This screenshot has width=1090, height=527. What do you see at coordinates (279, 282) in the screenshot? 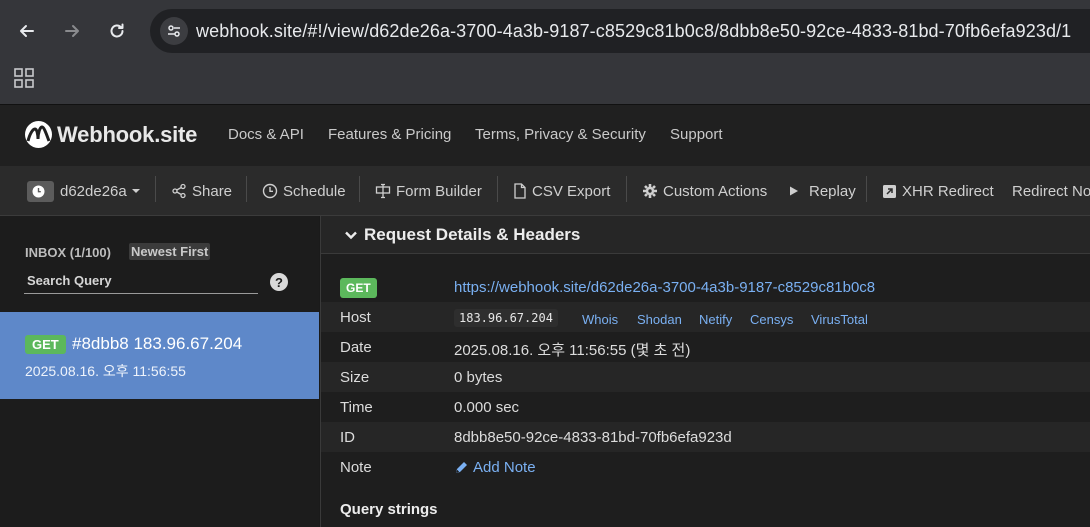
I see `help-icon: ?` at bounding box center [279, 282].